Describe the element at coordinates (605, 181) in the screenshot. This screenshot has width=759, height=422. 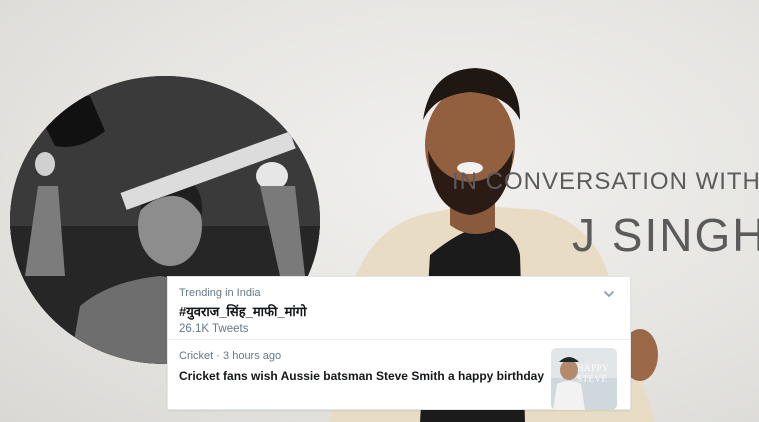
I see `stage-banner-line1: IN CONVERSATION WITH` at that location.